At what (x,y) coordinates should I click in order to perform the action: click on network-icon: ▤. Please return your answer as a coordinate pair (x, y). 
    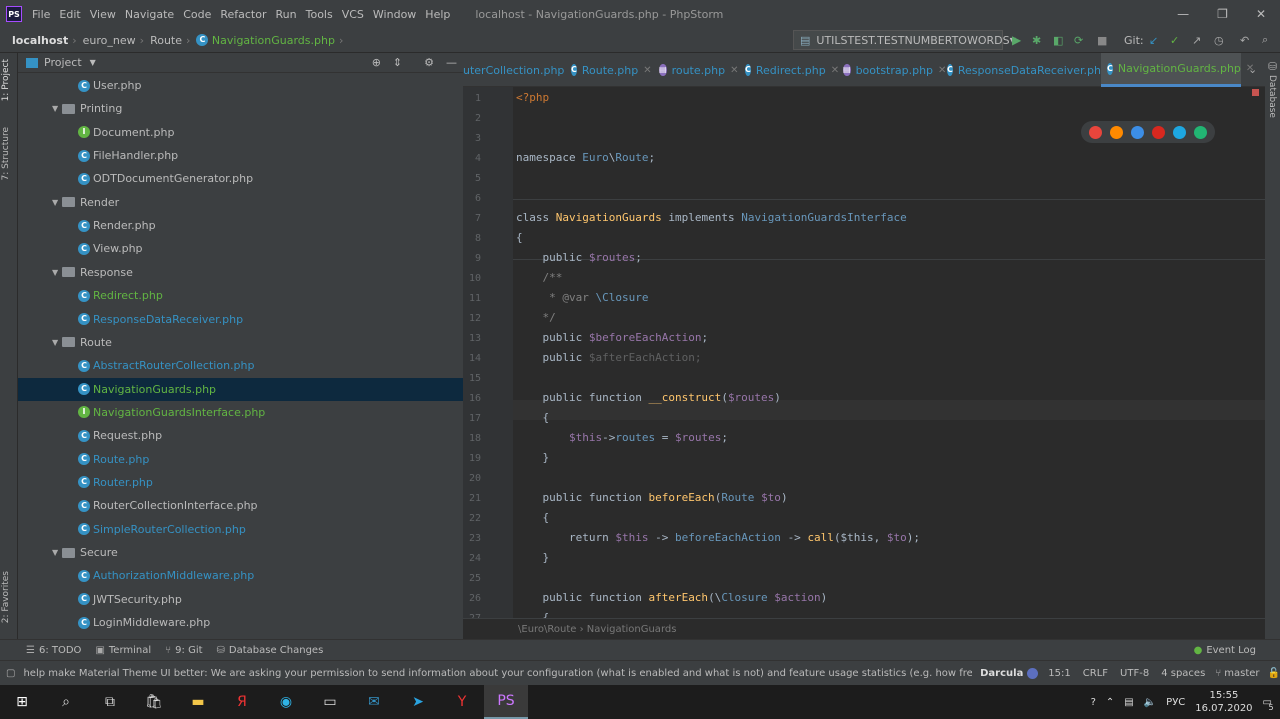
    Looking at the image, I should click on (1128, 702).